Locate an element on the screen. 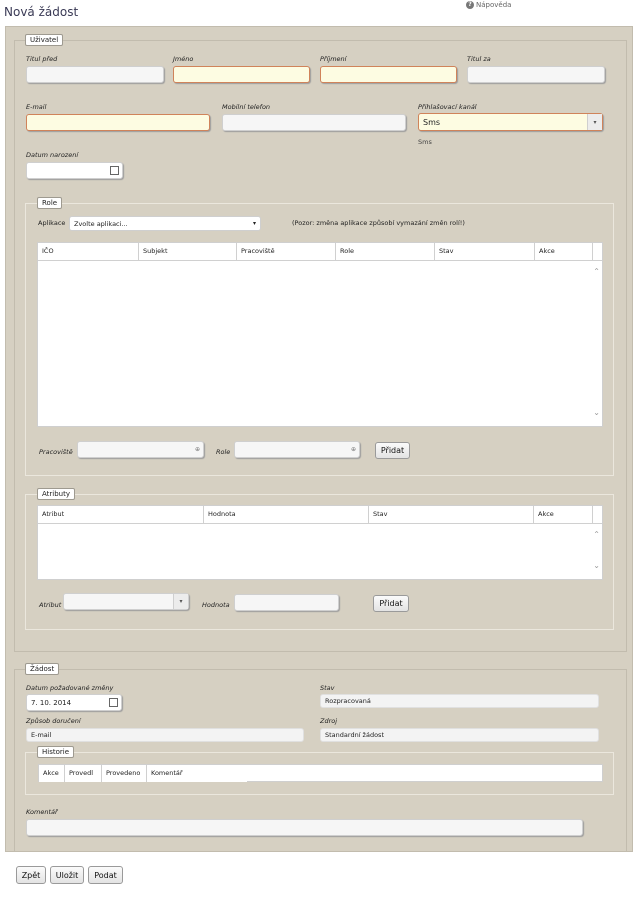 Image resolution: width=637 pixels, height=899 pixels. workplace-label: Pracoviště is located at coordinates (56, 452).